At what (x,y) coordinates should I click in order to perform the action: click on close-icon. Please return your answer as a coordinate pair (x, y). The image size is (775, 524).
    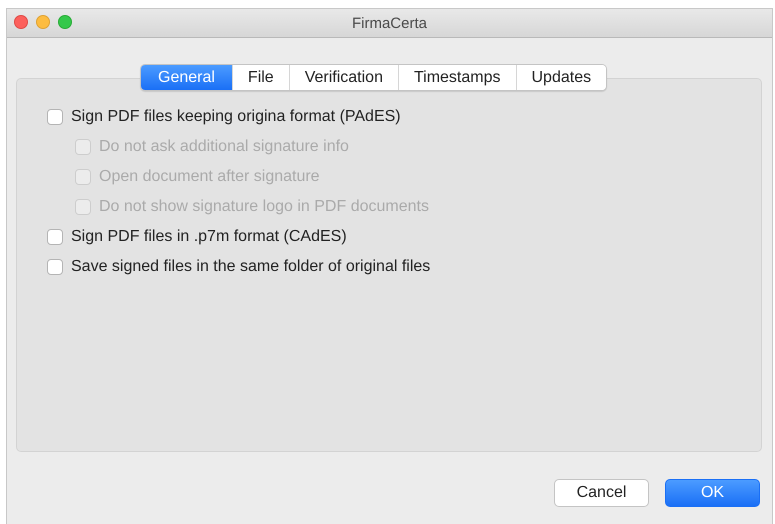
    Looking at the image, I should click on (21, 22).